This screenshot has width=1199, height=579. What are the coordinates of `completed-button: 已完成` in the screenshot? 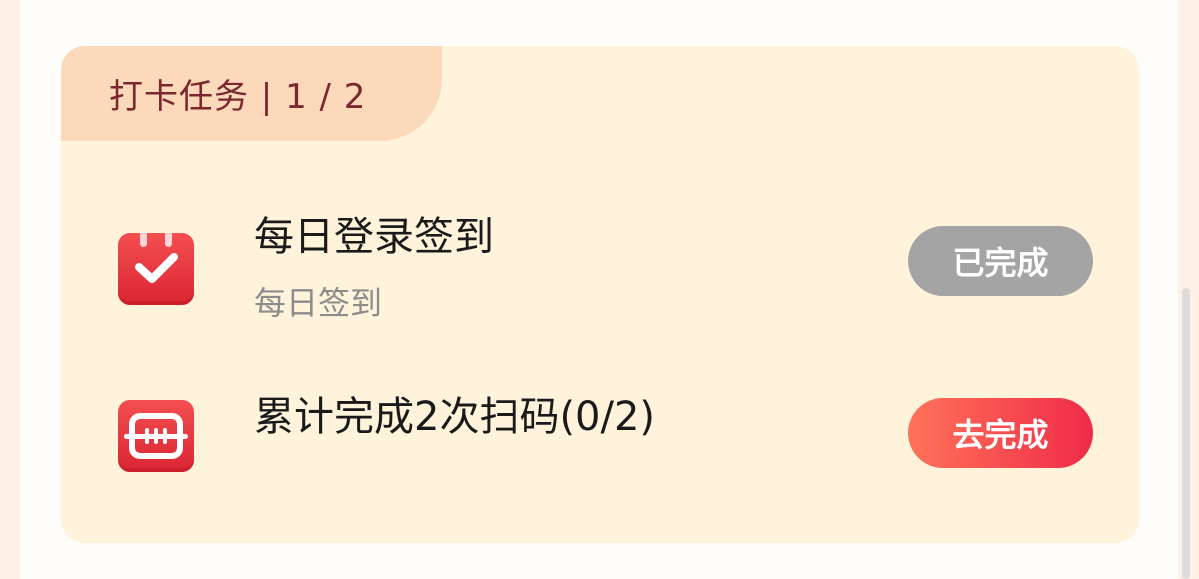 It's located at (1000, 261).